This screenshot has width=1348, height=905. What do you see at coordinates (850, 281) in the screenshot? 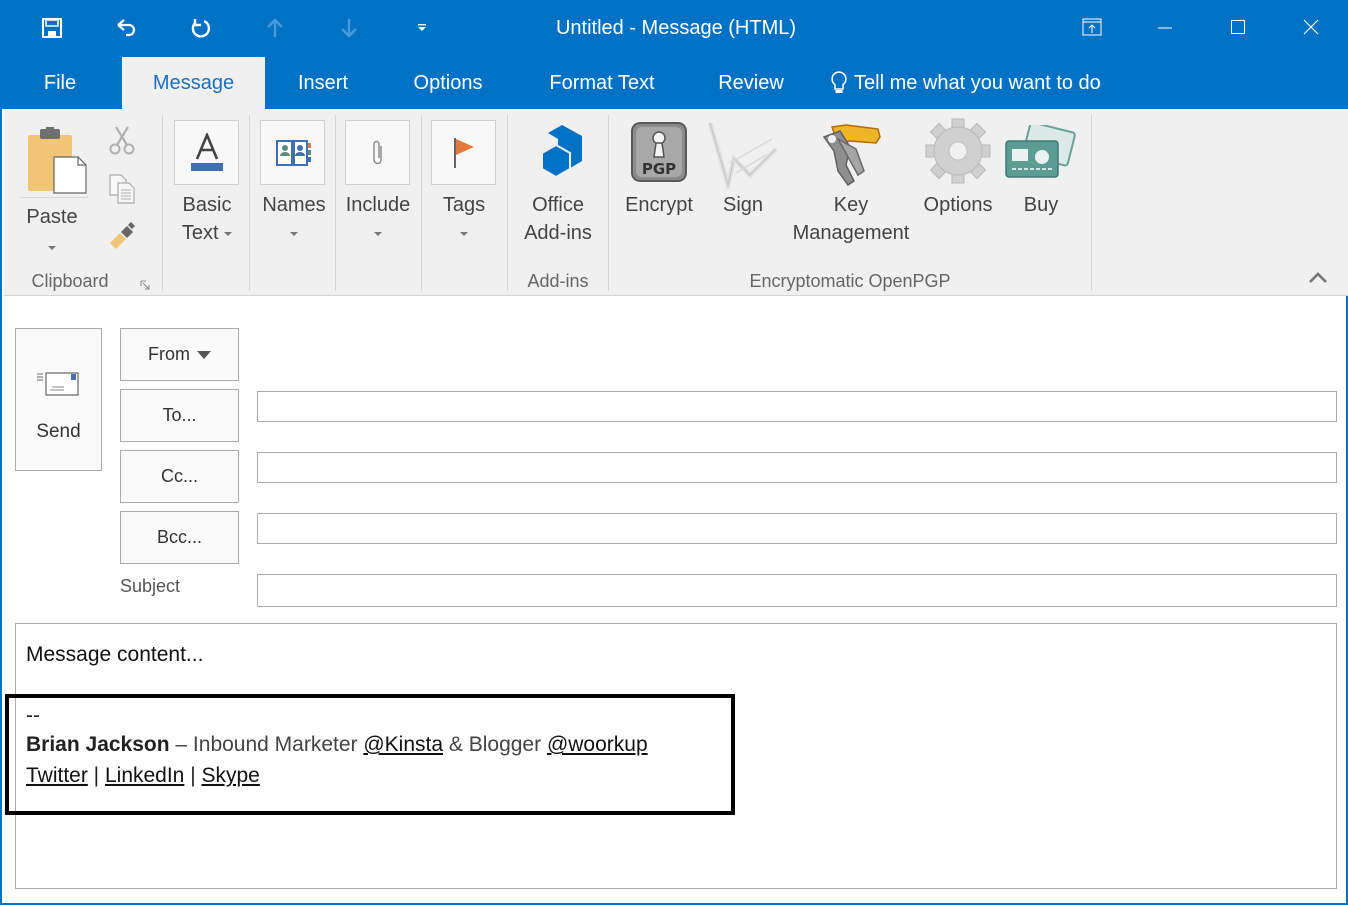
I see `openpgp-group-label: Encryptomatic OpenPGP` at bounding box center [850, 281].